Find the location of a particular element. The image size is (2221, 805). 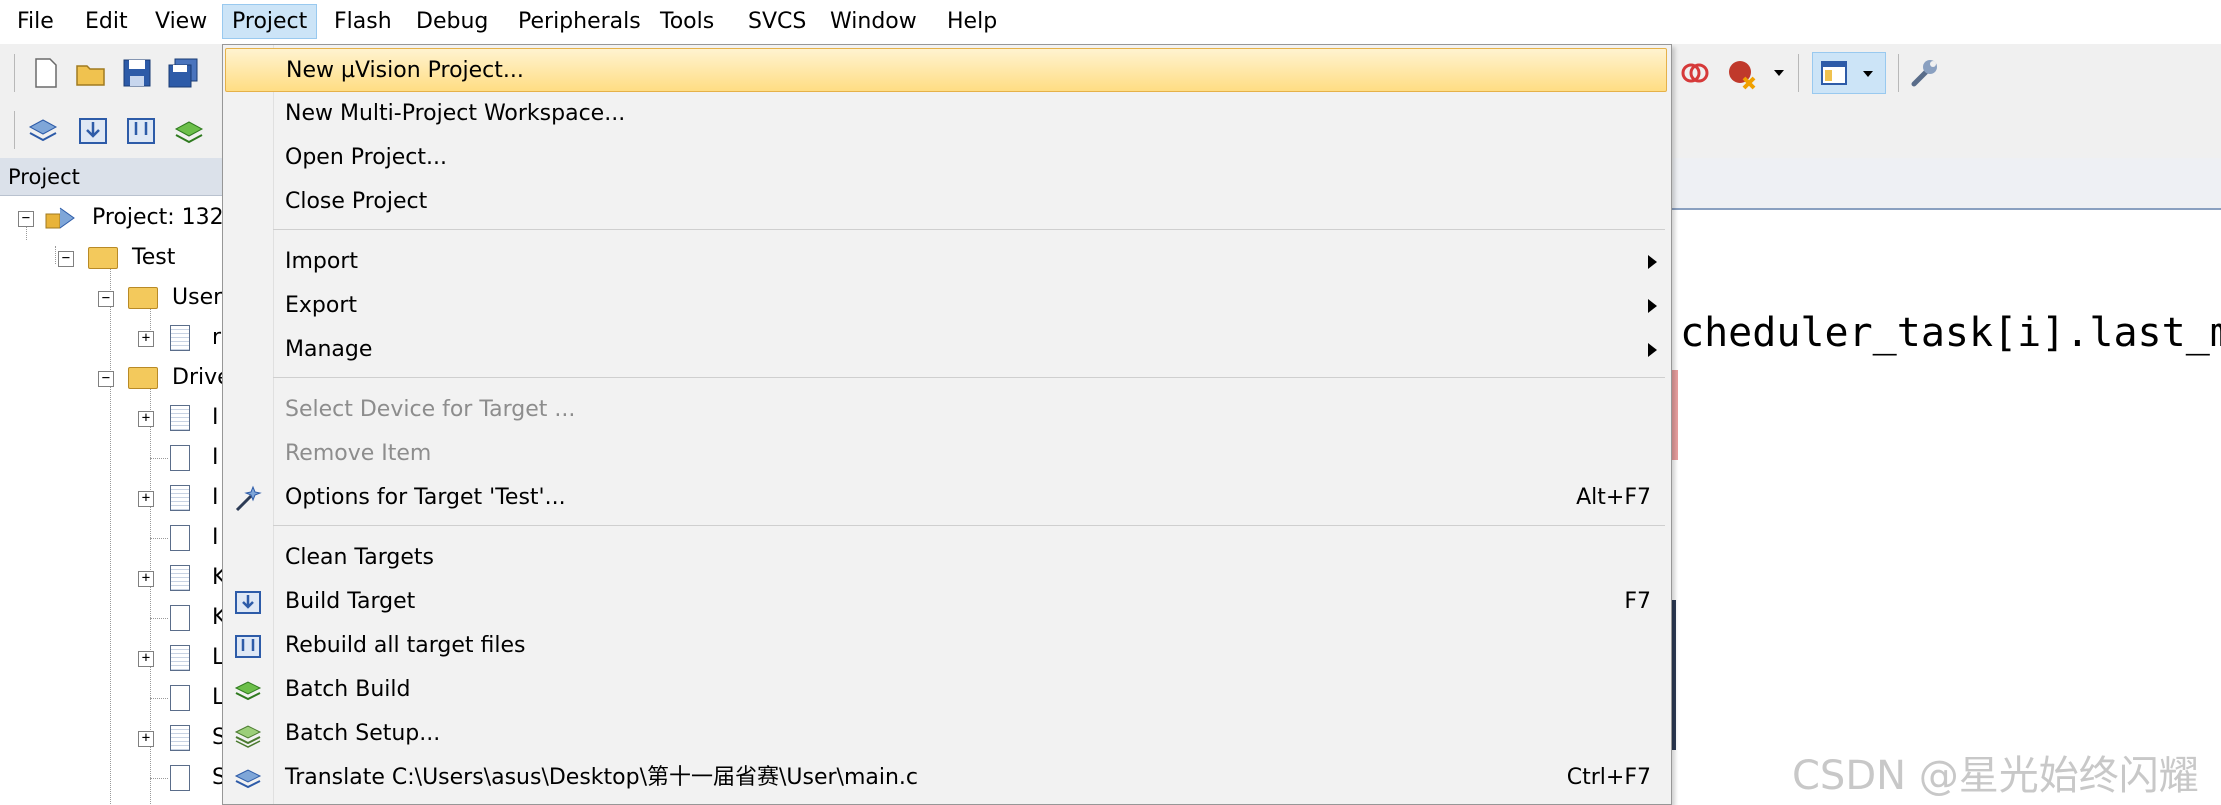

tree-node-target: − Test is located at coordinates (111, 258).